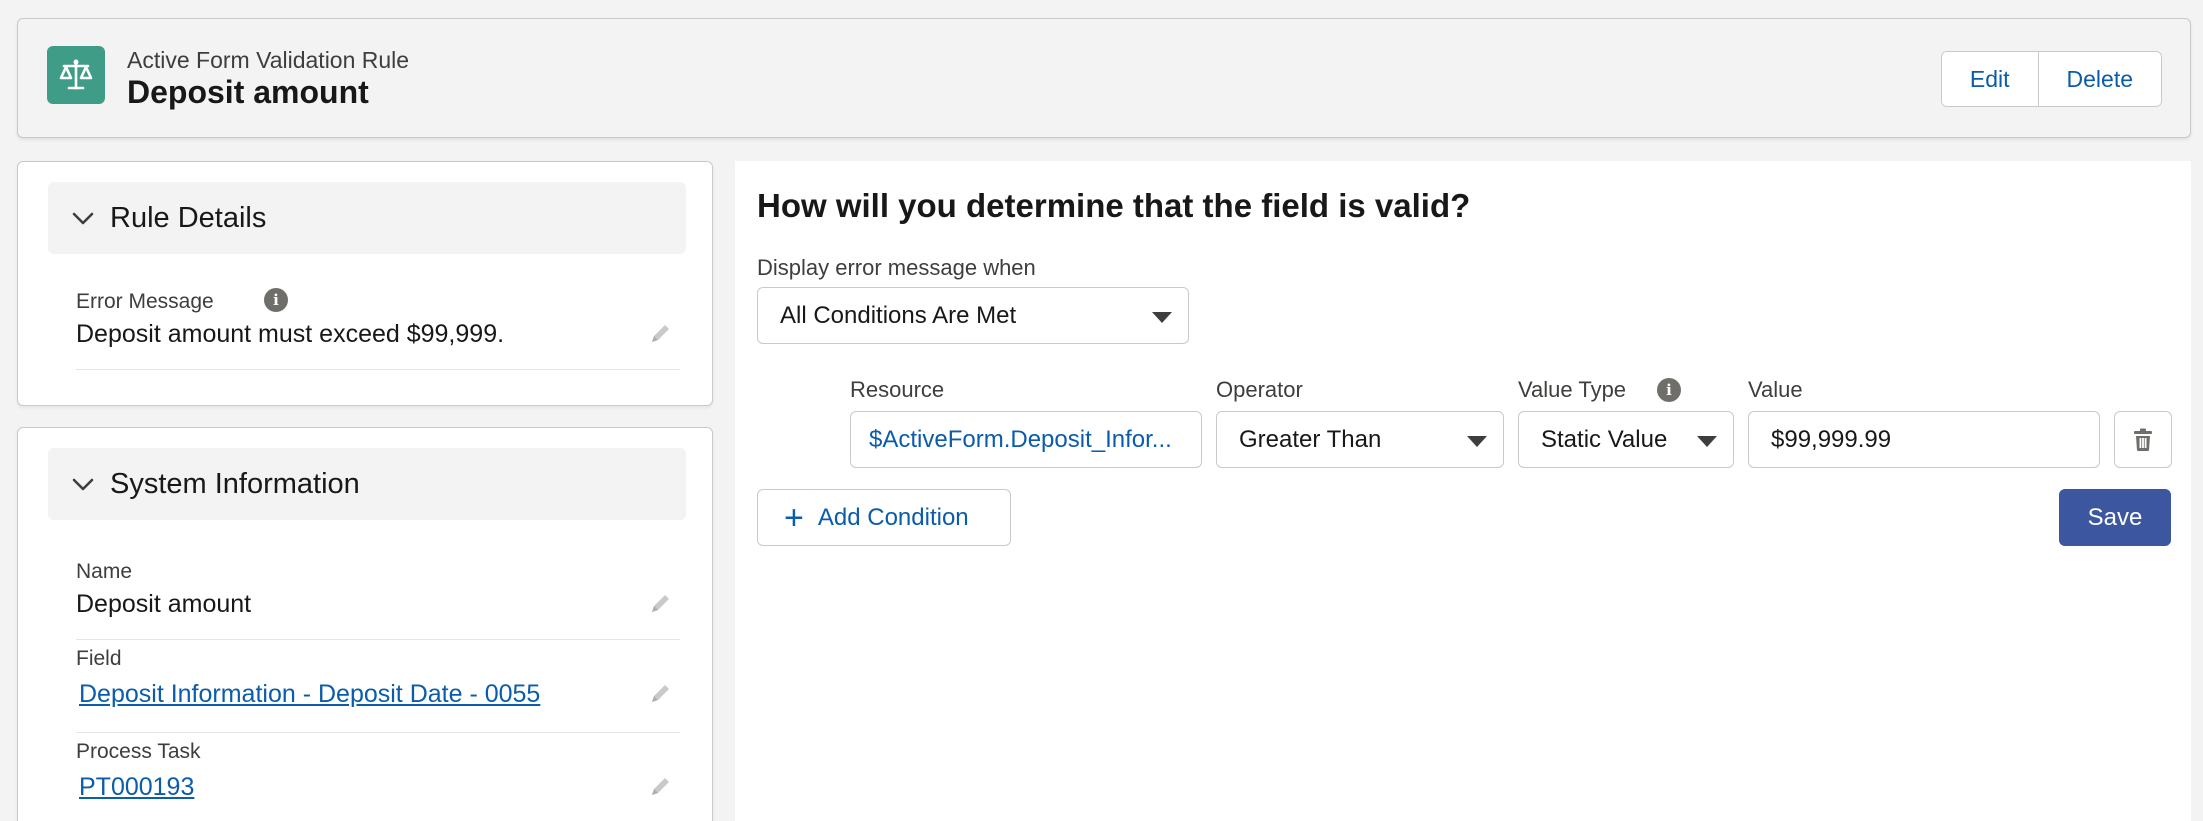 This screenshot has width=2203, height=821. What do you see at coordinates (367, 218) in the screenshot?
I see `rule-details-section-toggle: Rule Details` at bounding box center [367, 218].